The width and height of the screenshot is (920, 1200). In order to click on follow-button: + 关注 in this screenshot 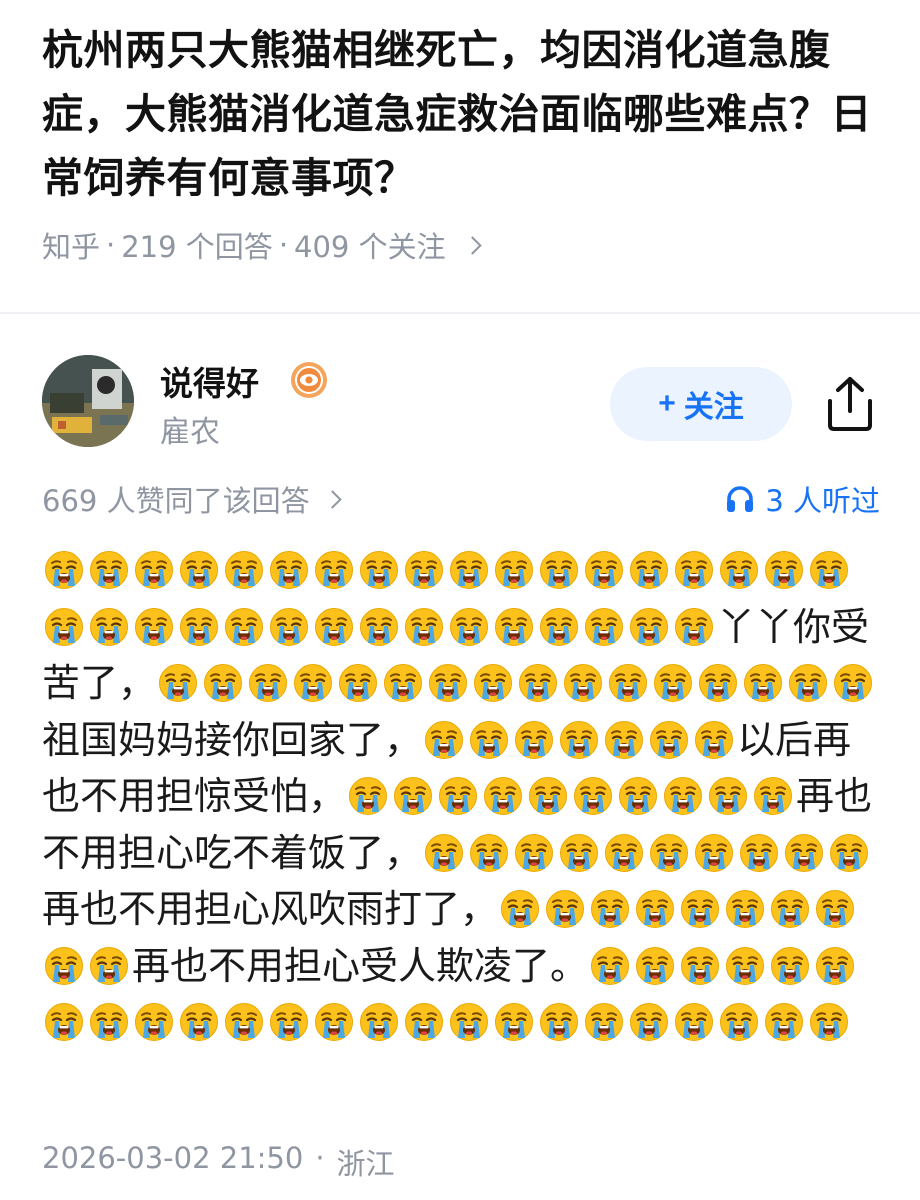, I will do `click(701, 404)`.